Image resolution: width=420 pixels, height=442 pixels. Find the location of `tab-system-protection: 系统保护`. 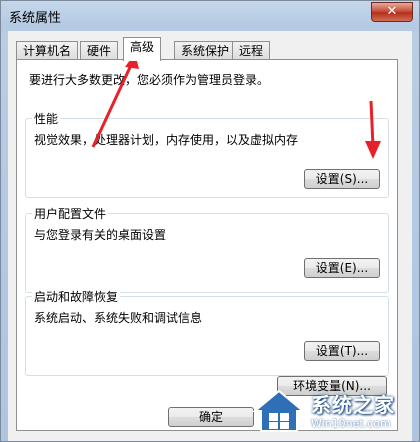

tab-system-protection: 系统保护 is located at coordinates (205, 50).